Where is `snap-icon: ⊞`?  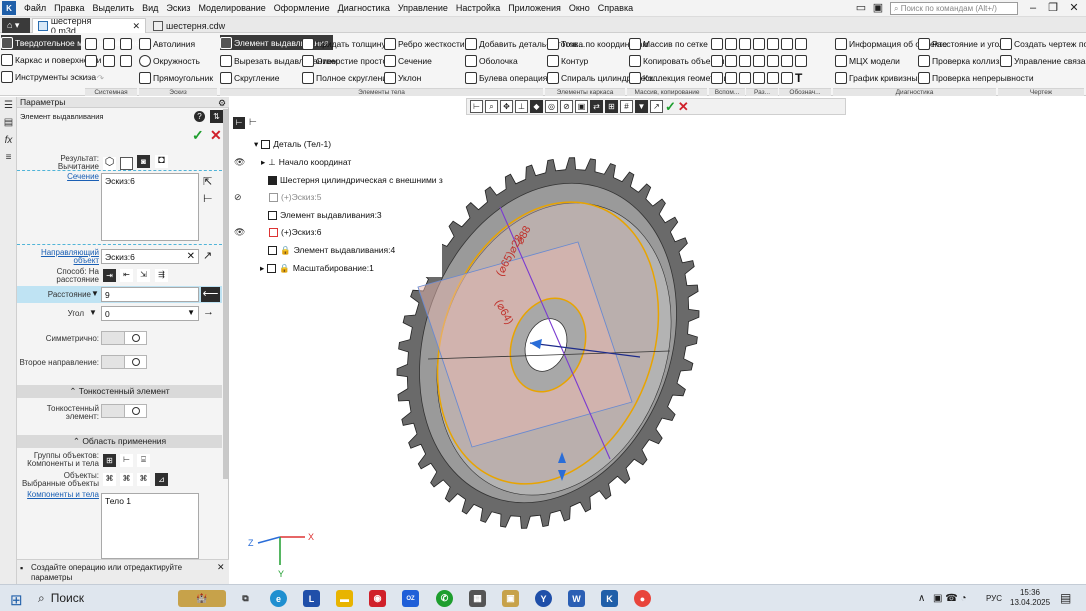
snap-icon: ⊞ is located at coordinates (611, 106).